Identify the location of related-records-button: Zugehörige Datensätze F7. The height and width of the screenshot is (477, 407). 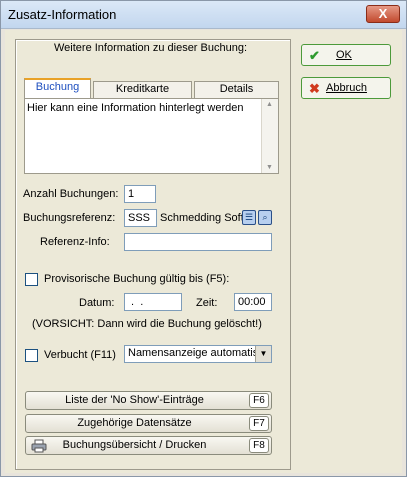
(148, 423).